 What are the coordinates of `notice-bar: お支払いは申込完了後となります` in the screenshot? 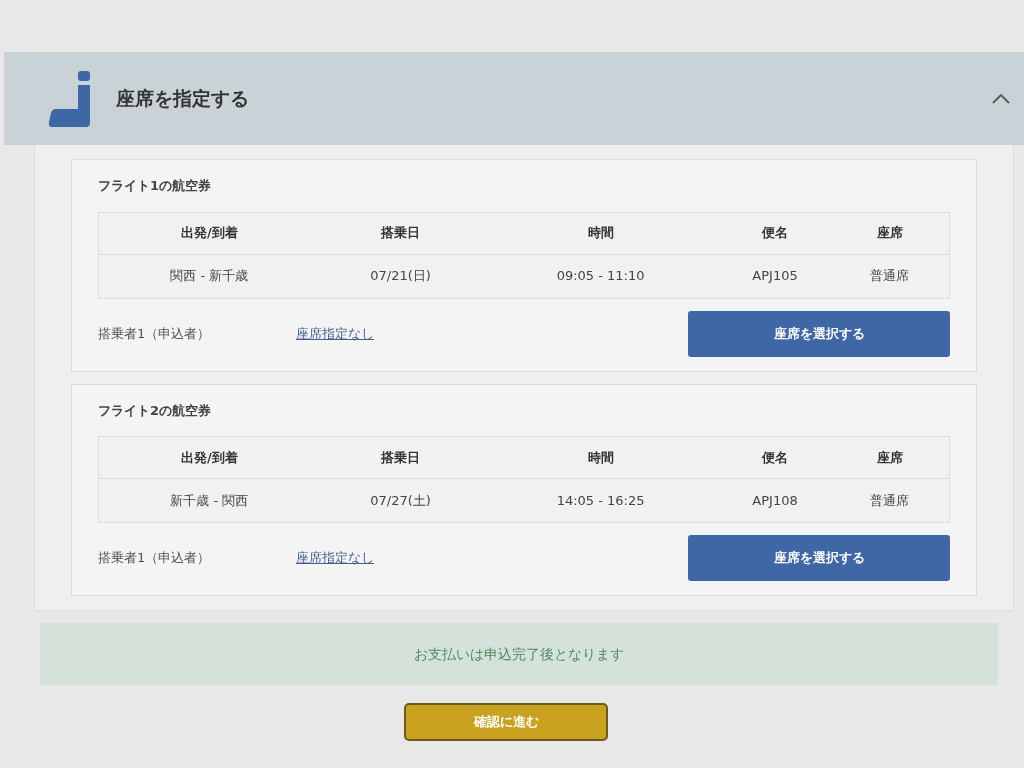 It's located at (519, 654).